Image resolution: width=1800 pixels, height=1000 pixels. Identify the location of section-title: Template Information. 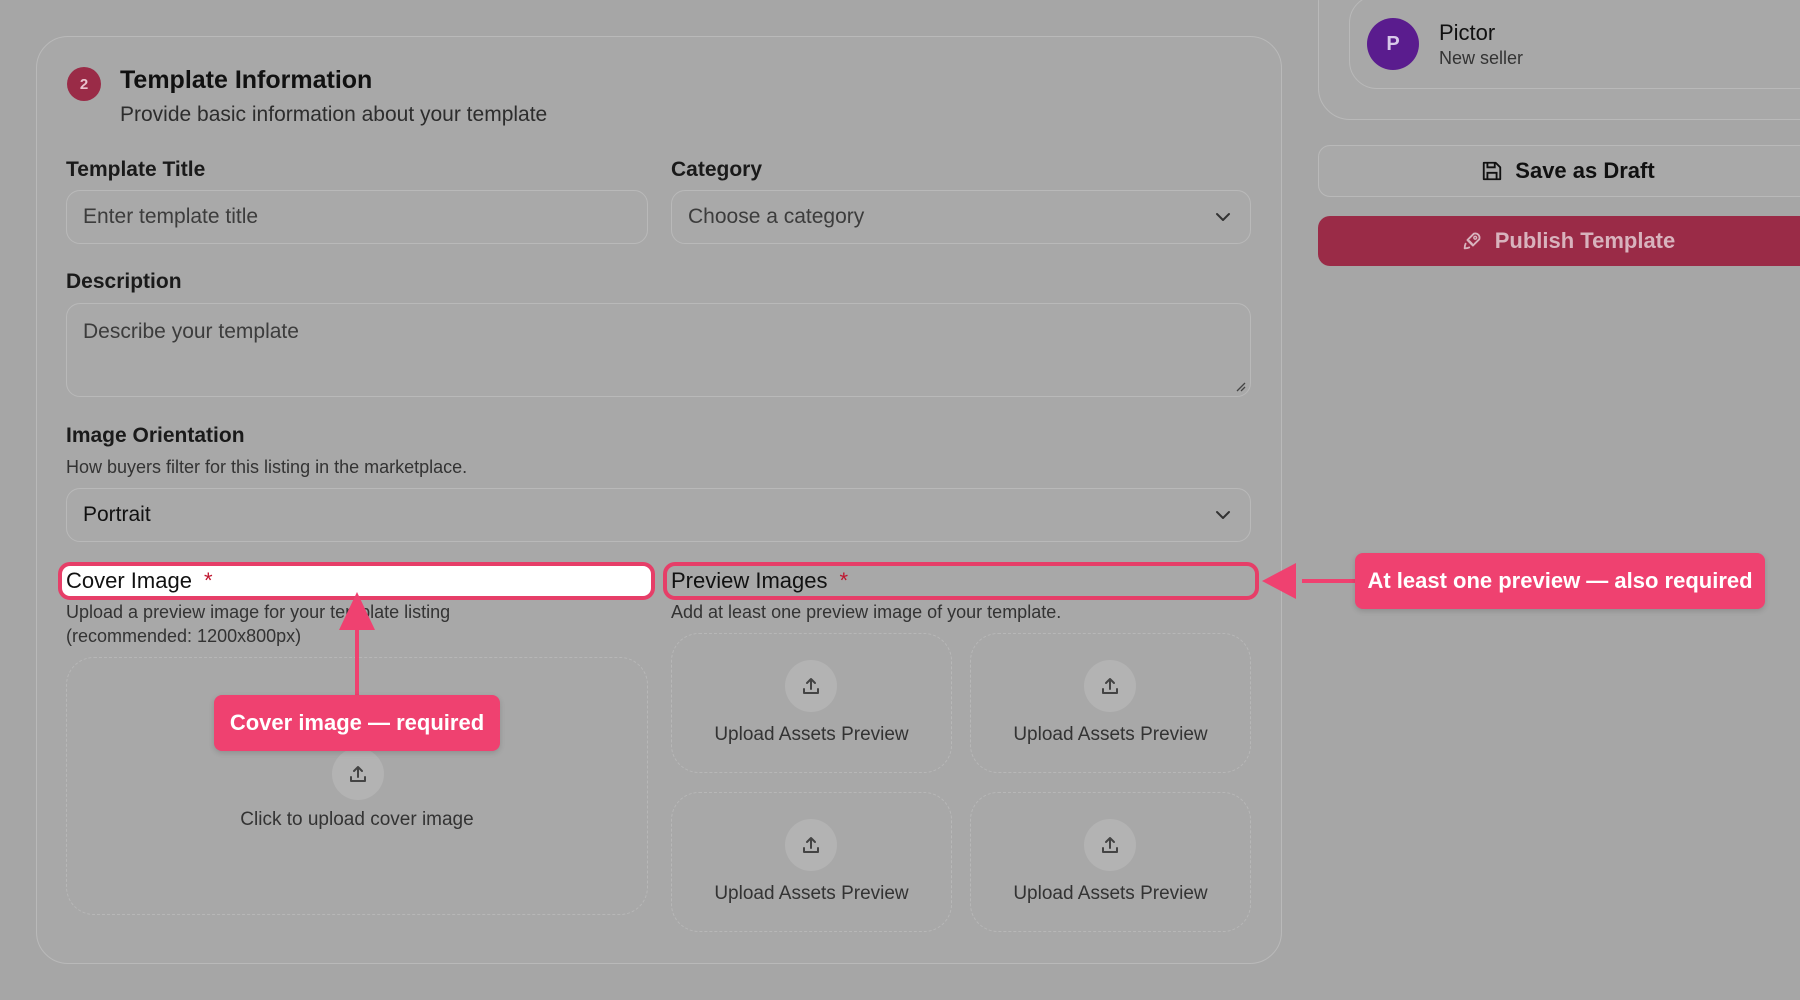
(246, 80).